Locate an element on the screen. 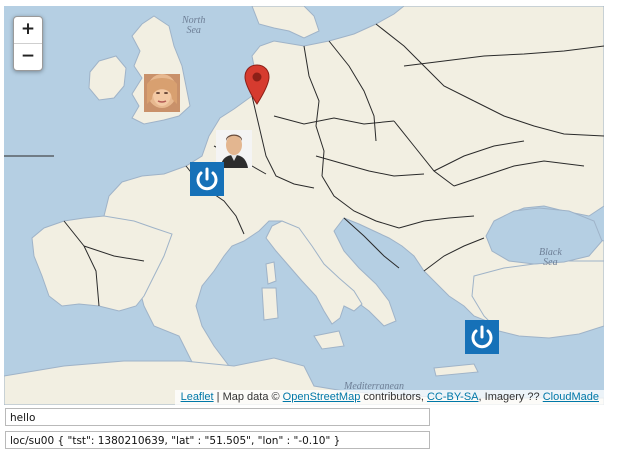 Image resolution: width=620 pixels, height=451 pixels. zoom-in-button: + is located at coordinates (28, 30).